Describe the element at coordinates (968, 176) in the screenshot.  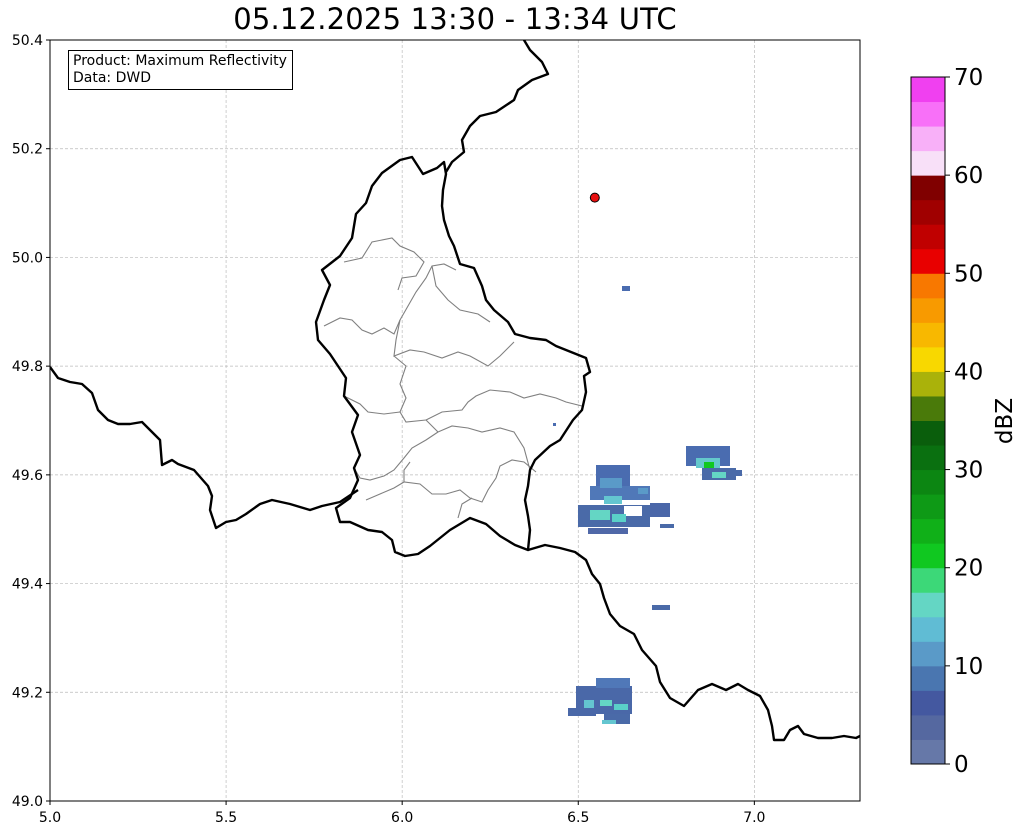
I see `colorbar-tick-label: 60` at that location.